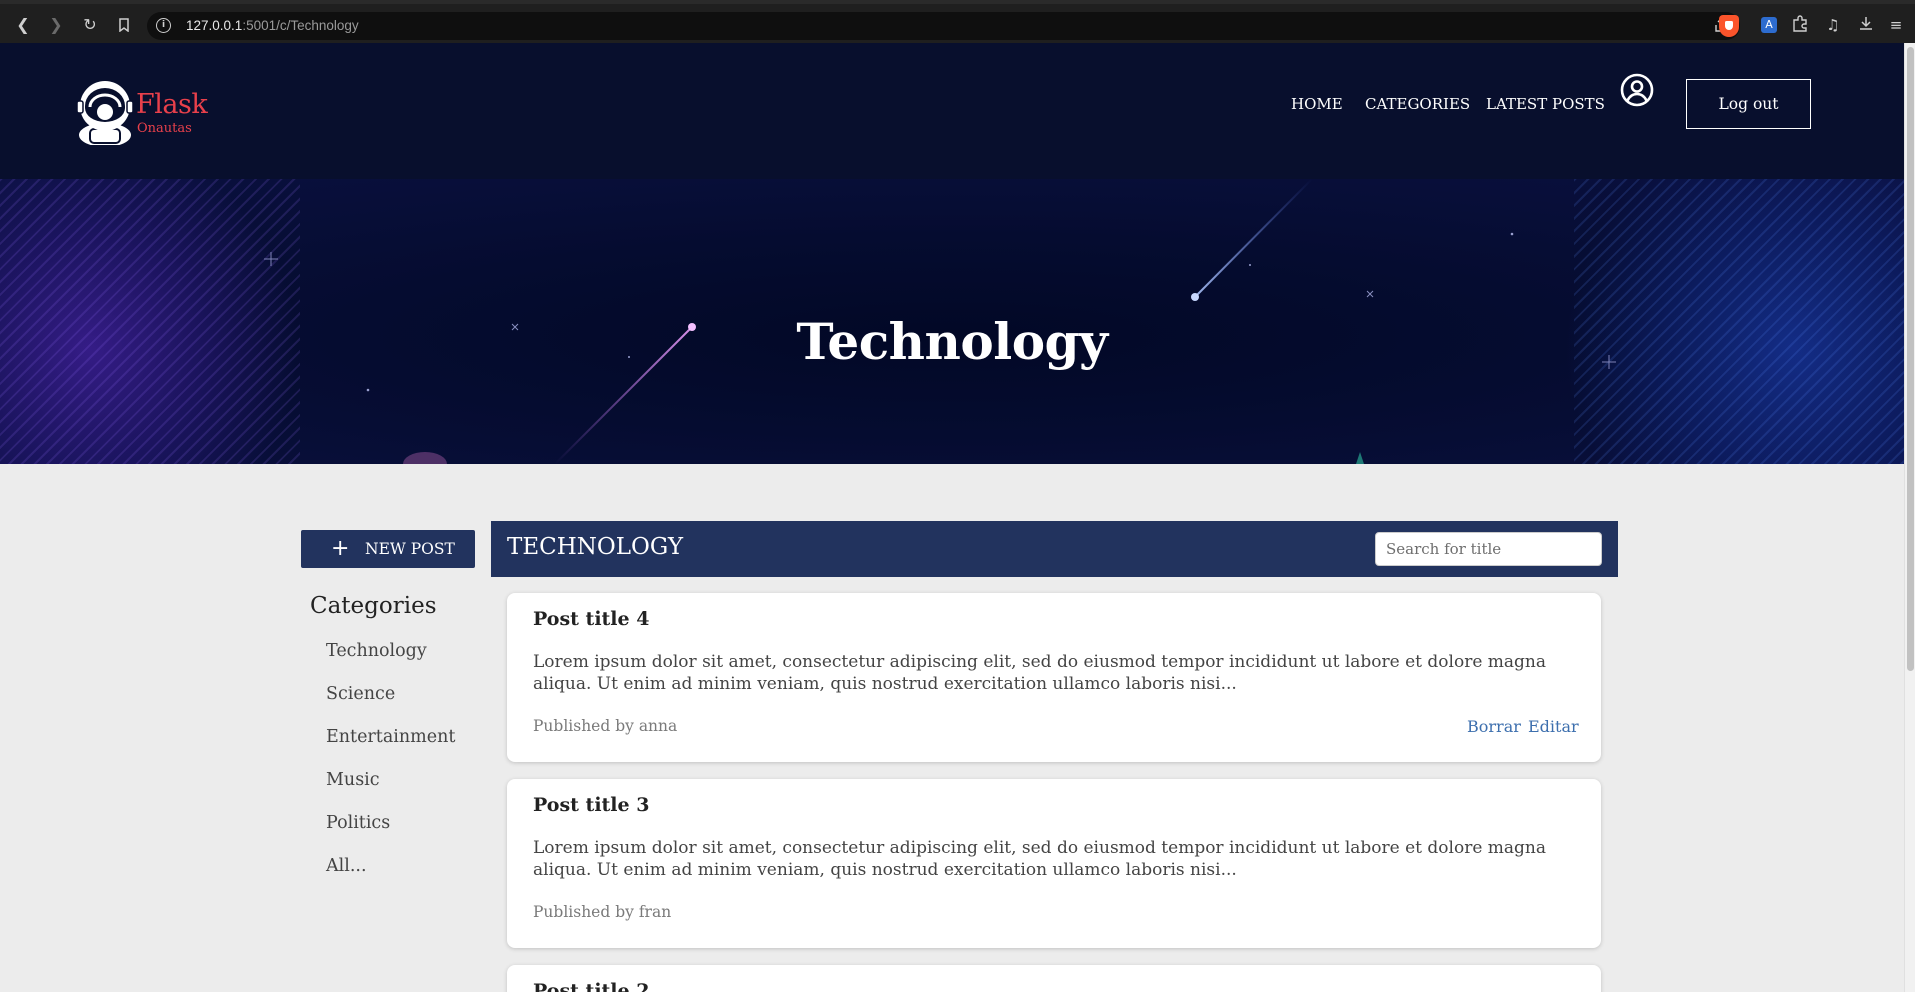  I want to click on search-input, so click(1488, 549).